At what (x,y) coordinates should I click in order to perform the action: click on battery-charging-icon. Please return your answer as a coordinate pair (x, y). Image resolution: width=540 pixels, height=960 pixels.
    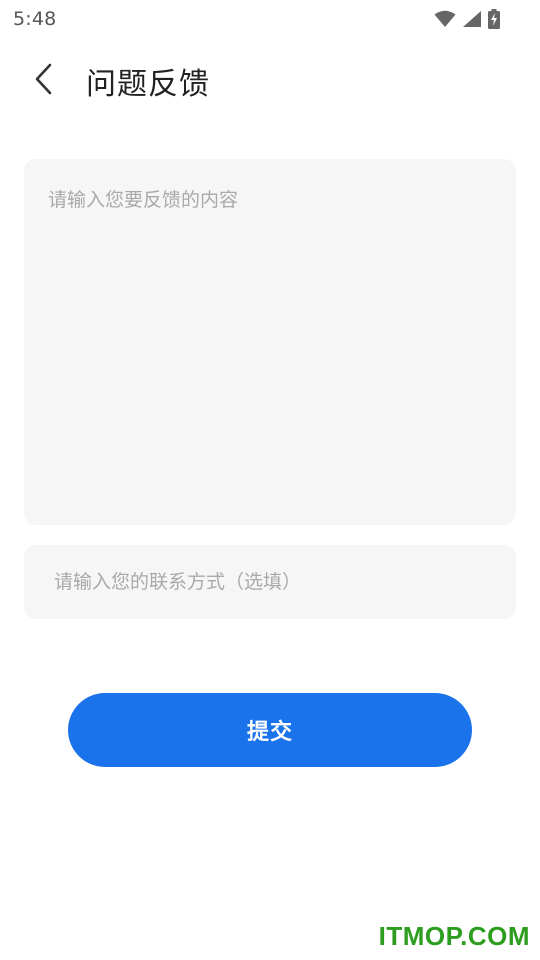
    Looking at the image, I should click on (494, 19).